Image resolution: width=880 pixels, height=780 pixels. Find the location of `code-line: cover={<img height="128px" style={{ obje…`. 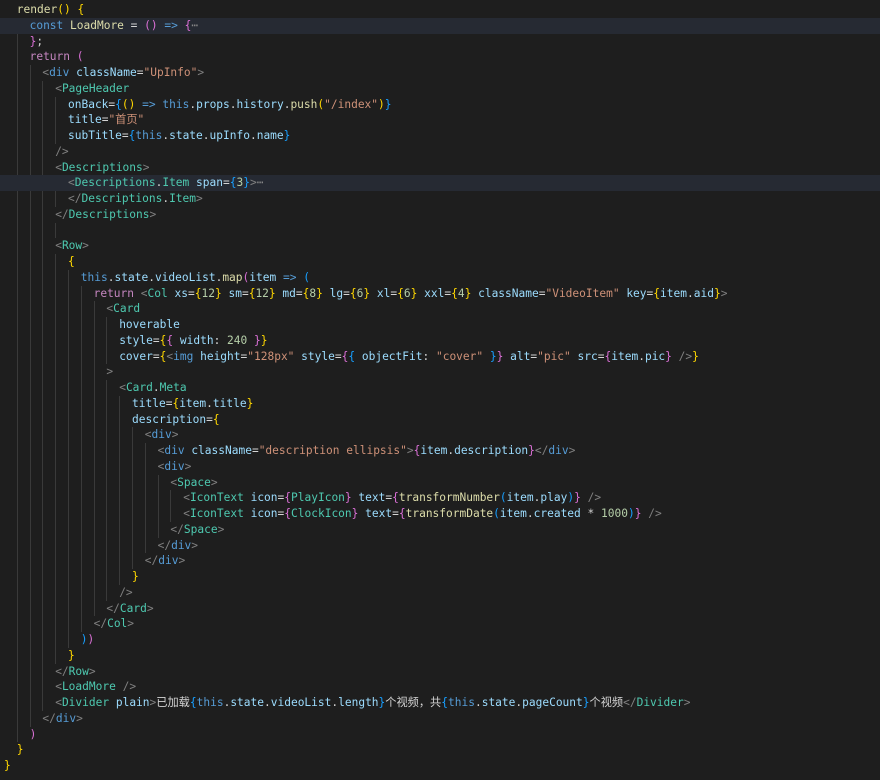

code-line: cover={<img height="128px" style={{ obje… is located at coordinates (440, 357).